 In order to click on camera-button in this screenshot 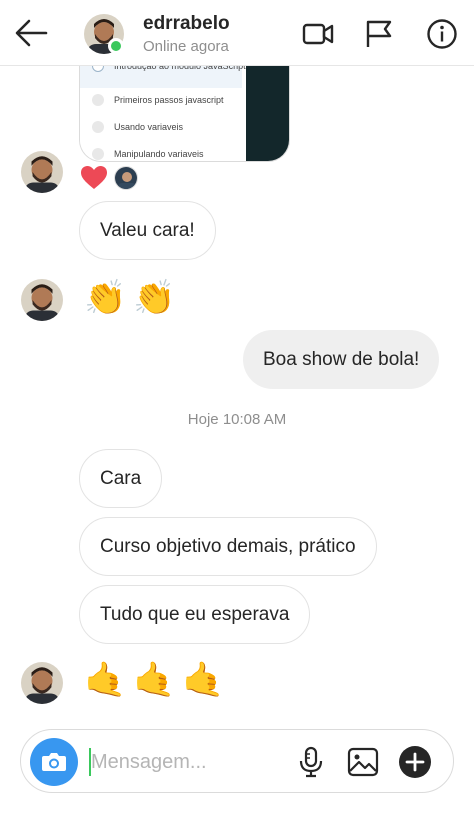, I will do `click(54, 762)`.